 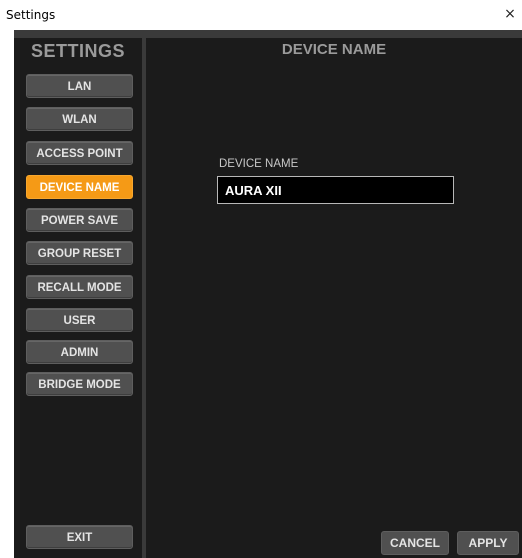 I want to click on top-strip, so click(x=268, y=34).